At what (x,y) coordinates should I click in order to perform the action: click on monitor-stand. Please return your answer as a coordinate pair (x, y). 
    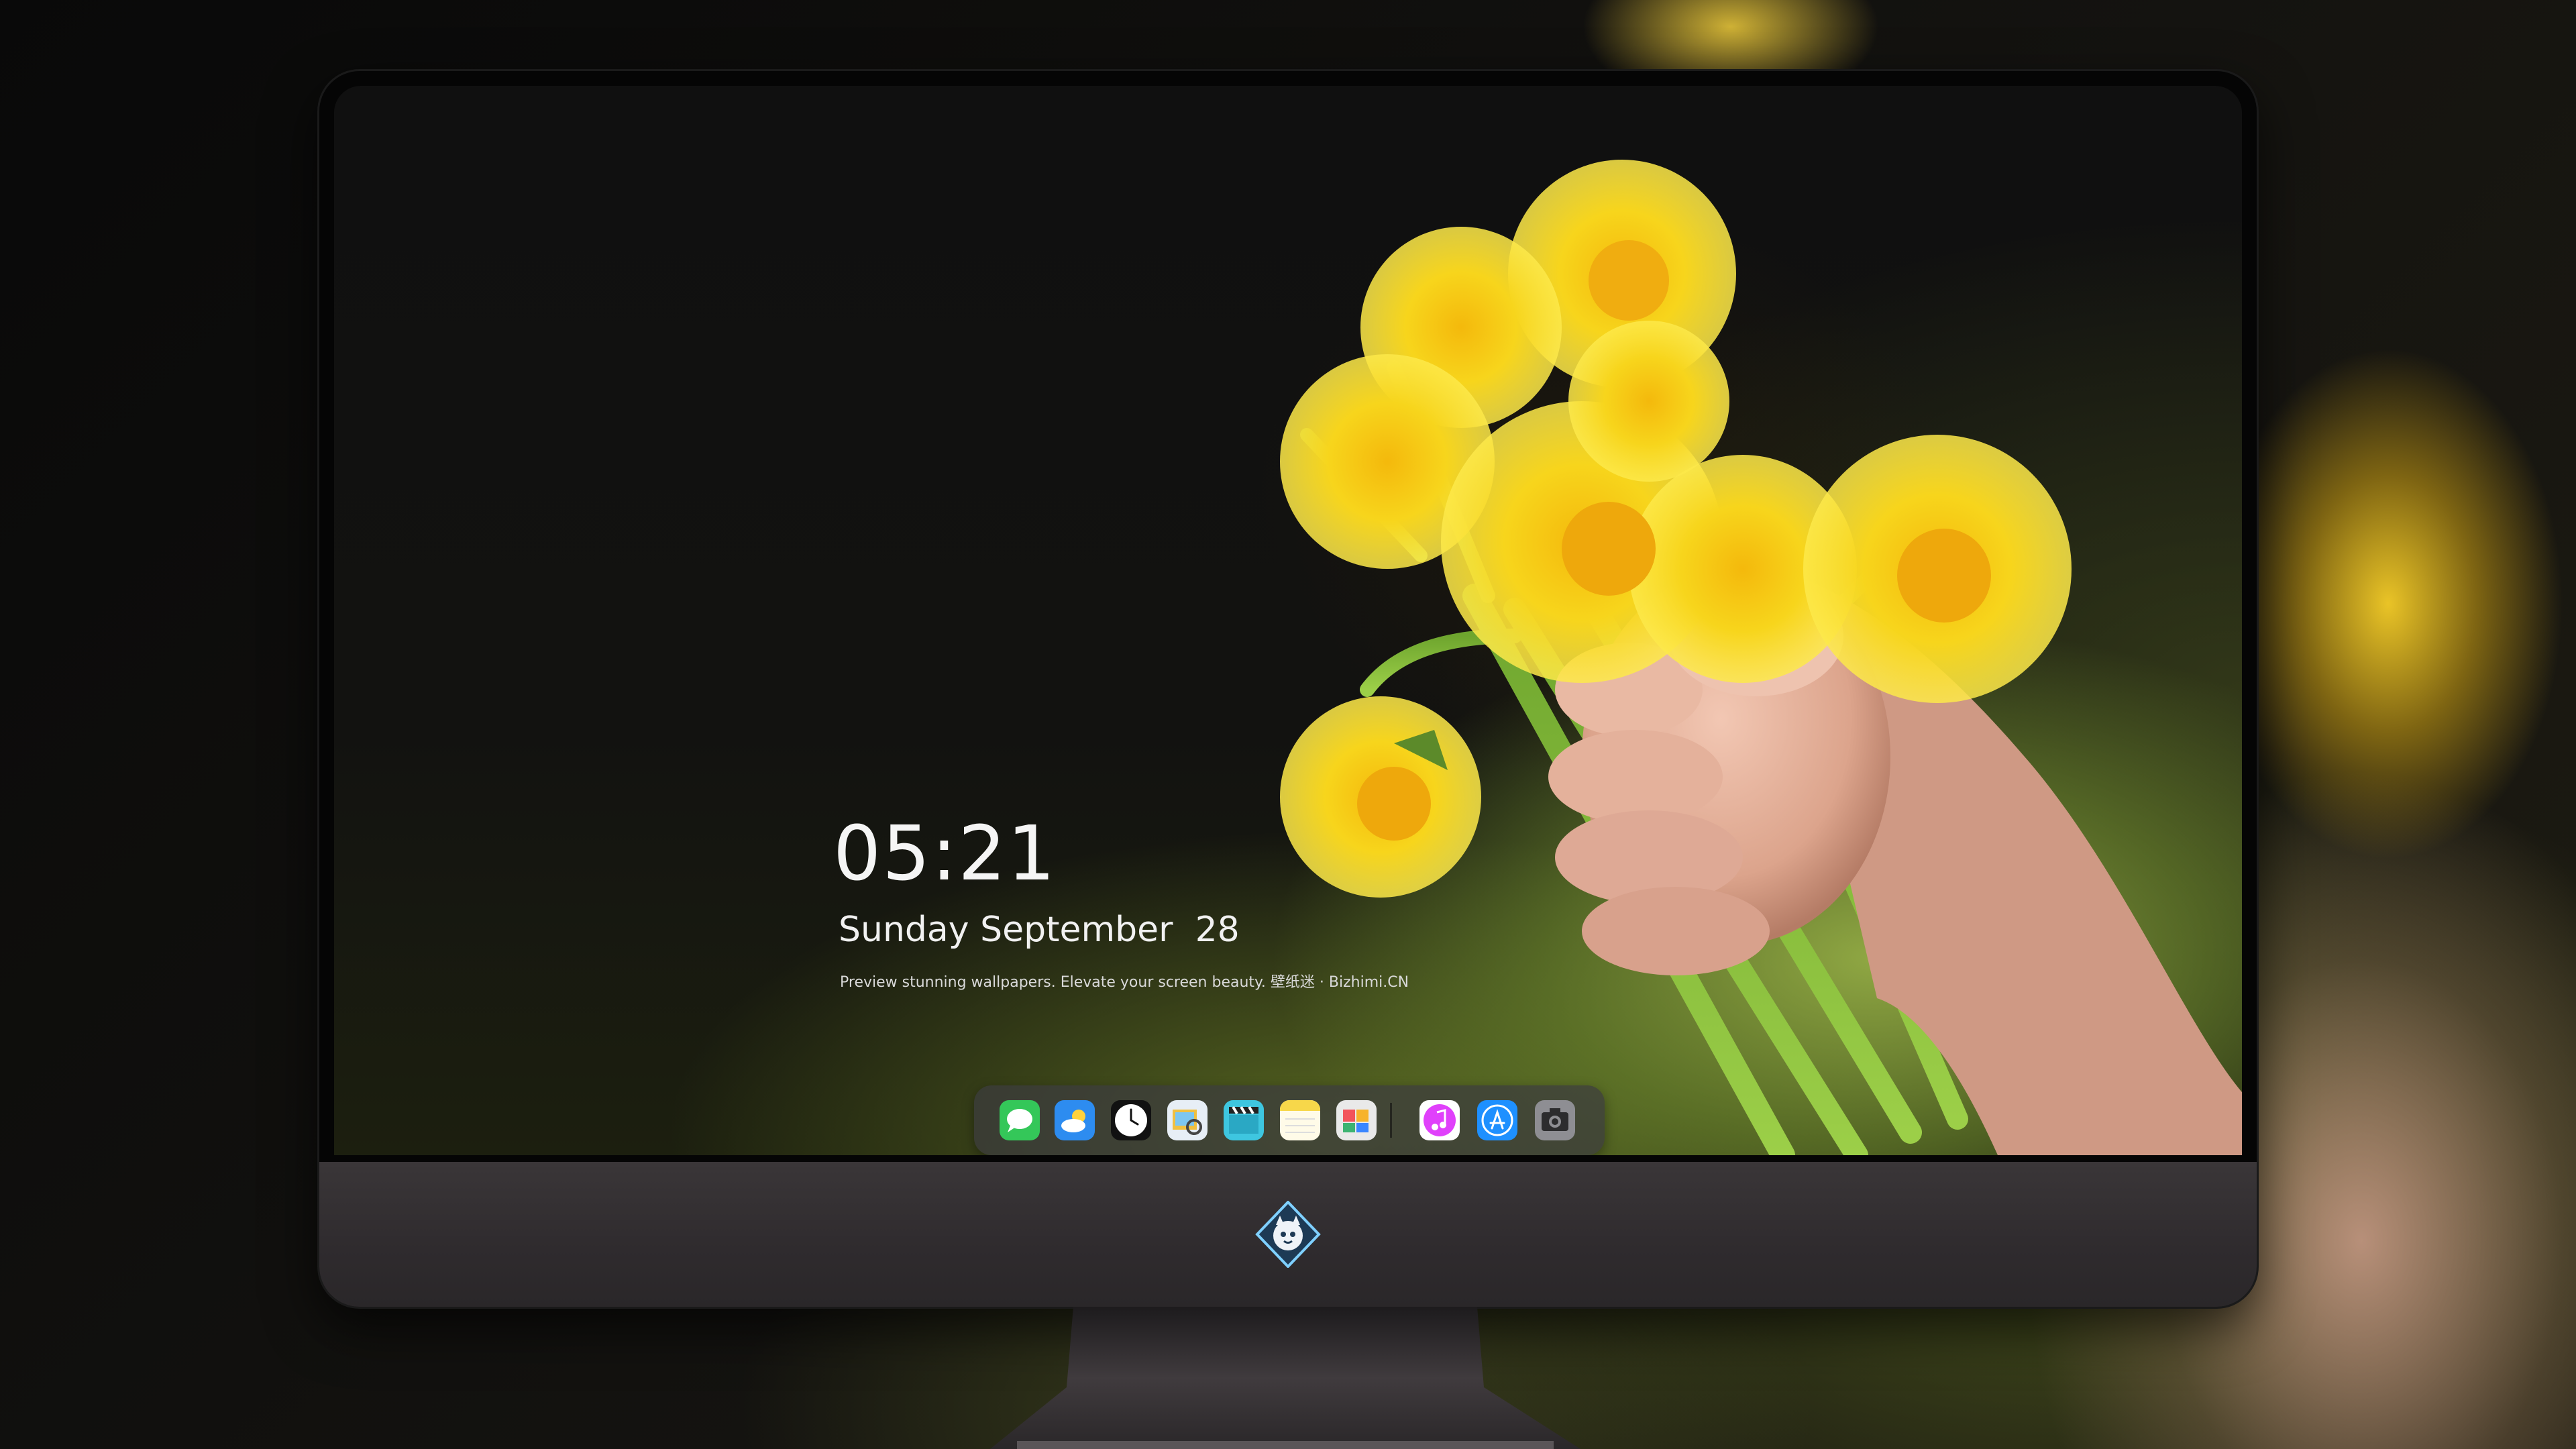
    Looking at the image, I should click on (1285, 1378).